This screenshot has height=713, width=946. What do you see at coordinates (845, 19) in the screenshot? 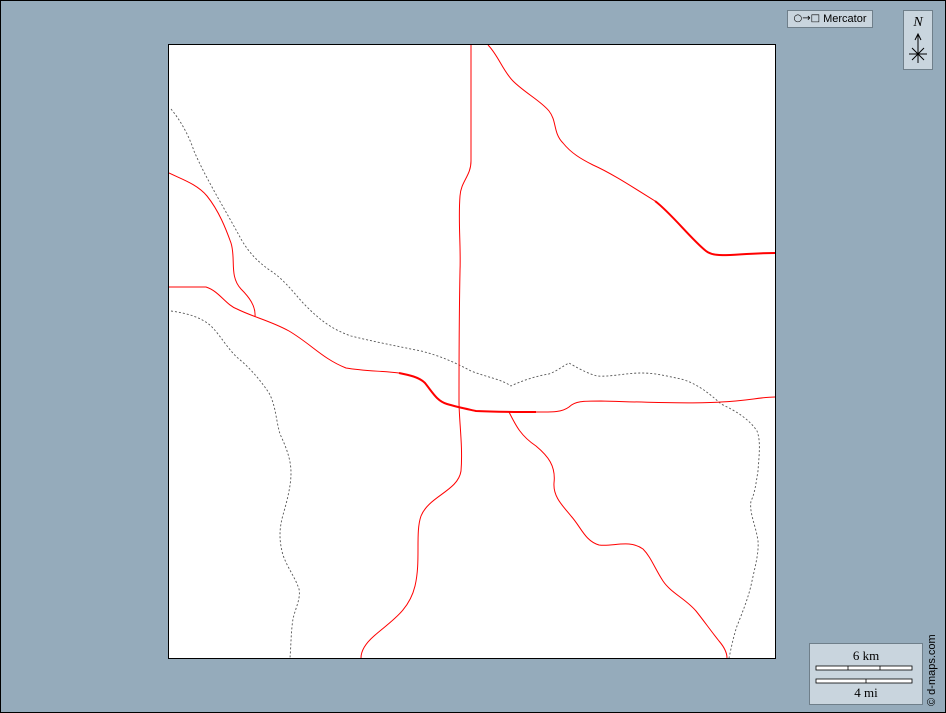
I see `projection-label: Mercator` at bounding box center [845, 19].